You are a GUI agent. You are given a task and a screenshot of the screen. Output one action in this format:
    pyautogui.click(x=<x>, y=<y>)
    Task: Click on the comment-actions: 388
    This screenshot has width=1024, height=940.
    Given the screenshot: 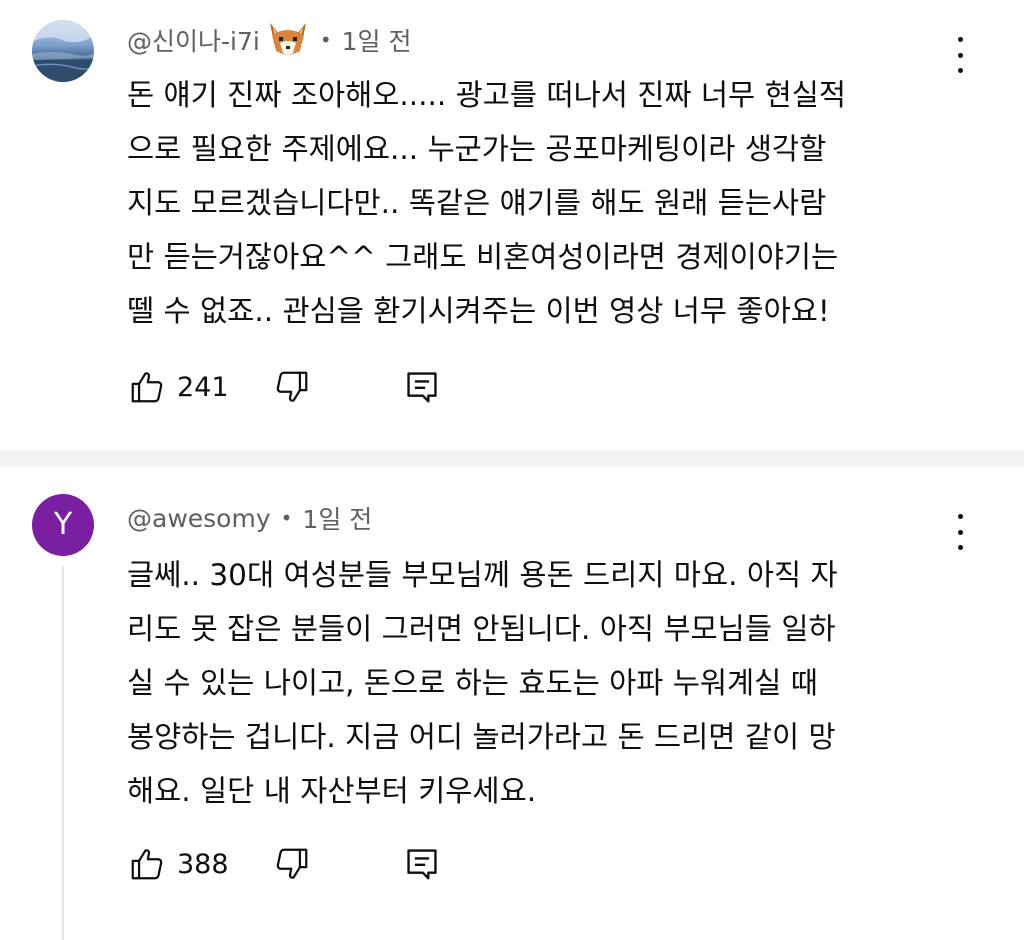 What is the action you would take?
    pyautogui.click(x=284, y=864)
    